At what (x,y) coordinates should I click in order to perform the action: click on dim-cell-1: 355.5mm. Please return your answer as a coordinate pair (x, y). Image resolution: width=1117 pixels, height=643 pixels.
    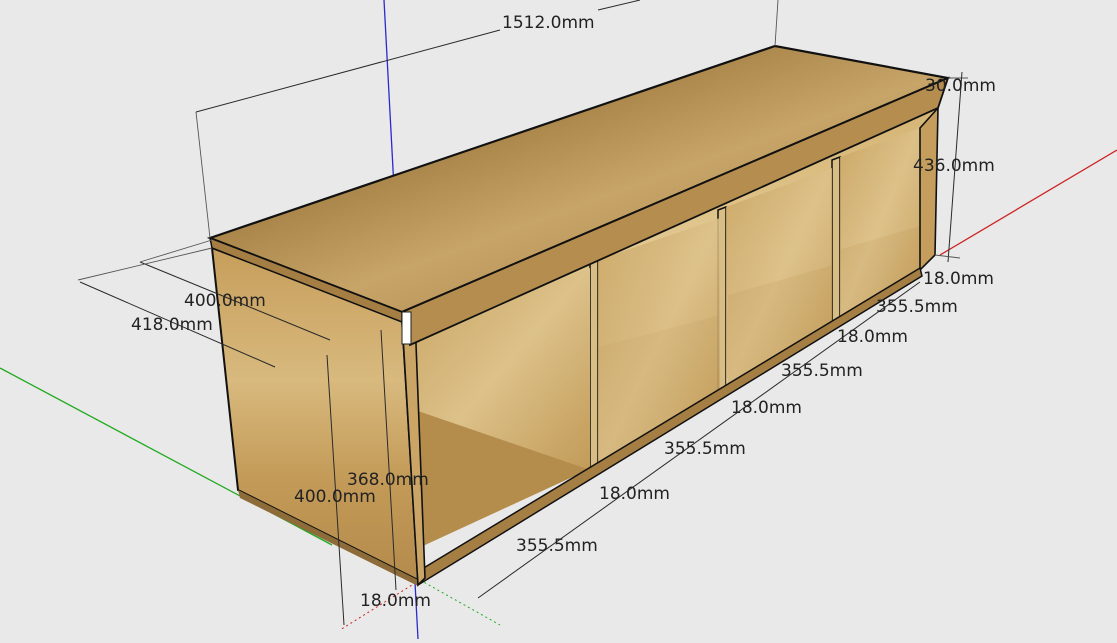
    Looking at the image, I should click on (557, 546).